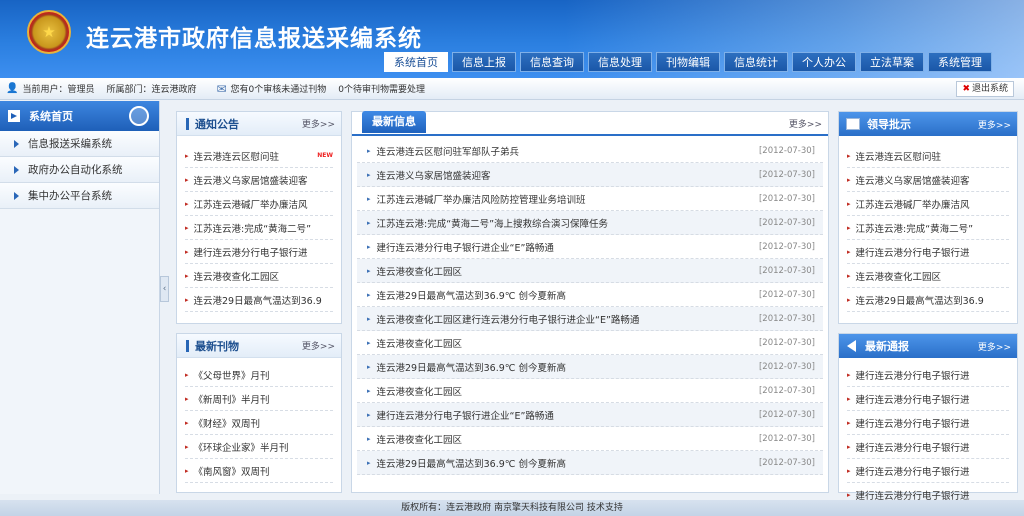 The image size is (1024, 516). Describe the element at coordinates (259, 447) in the screenshot. I see `list-item: 《环球企业家》半月刊` at that location.